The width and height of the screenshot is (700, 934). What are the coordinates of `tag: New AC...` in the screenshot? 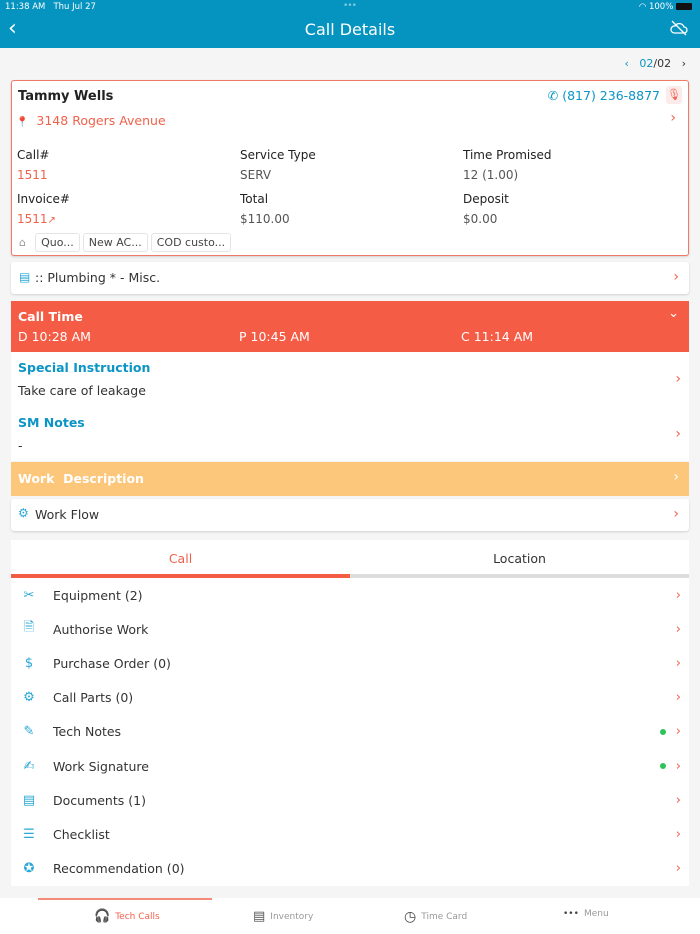 It's located at (115, 242).